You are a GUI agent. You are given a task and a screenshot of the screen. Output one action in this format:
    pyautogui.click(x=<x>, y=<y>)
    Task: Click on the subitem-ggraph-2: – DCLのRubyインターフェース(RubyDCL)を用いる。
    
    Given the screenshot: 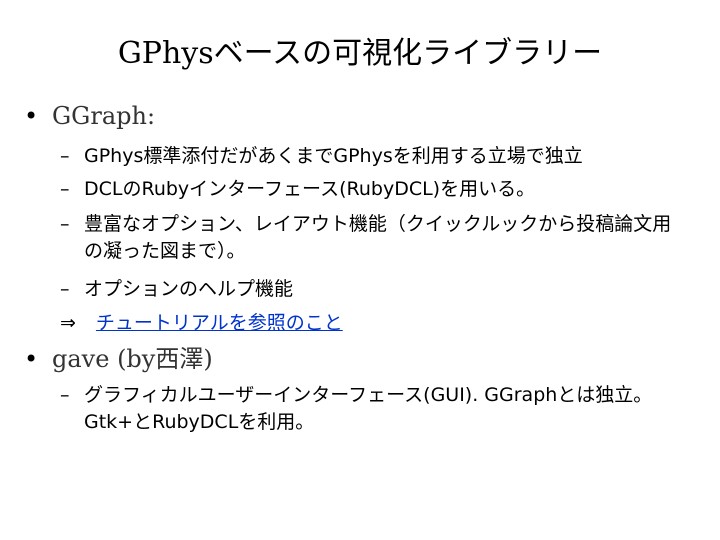 What is the action you would take?
    pyautogui.click(x=375, y=189)
    